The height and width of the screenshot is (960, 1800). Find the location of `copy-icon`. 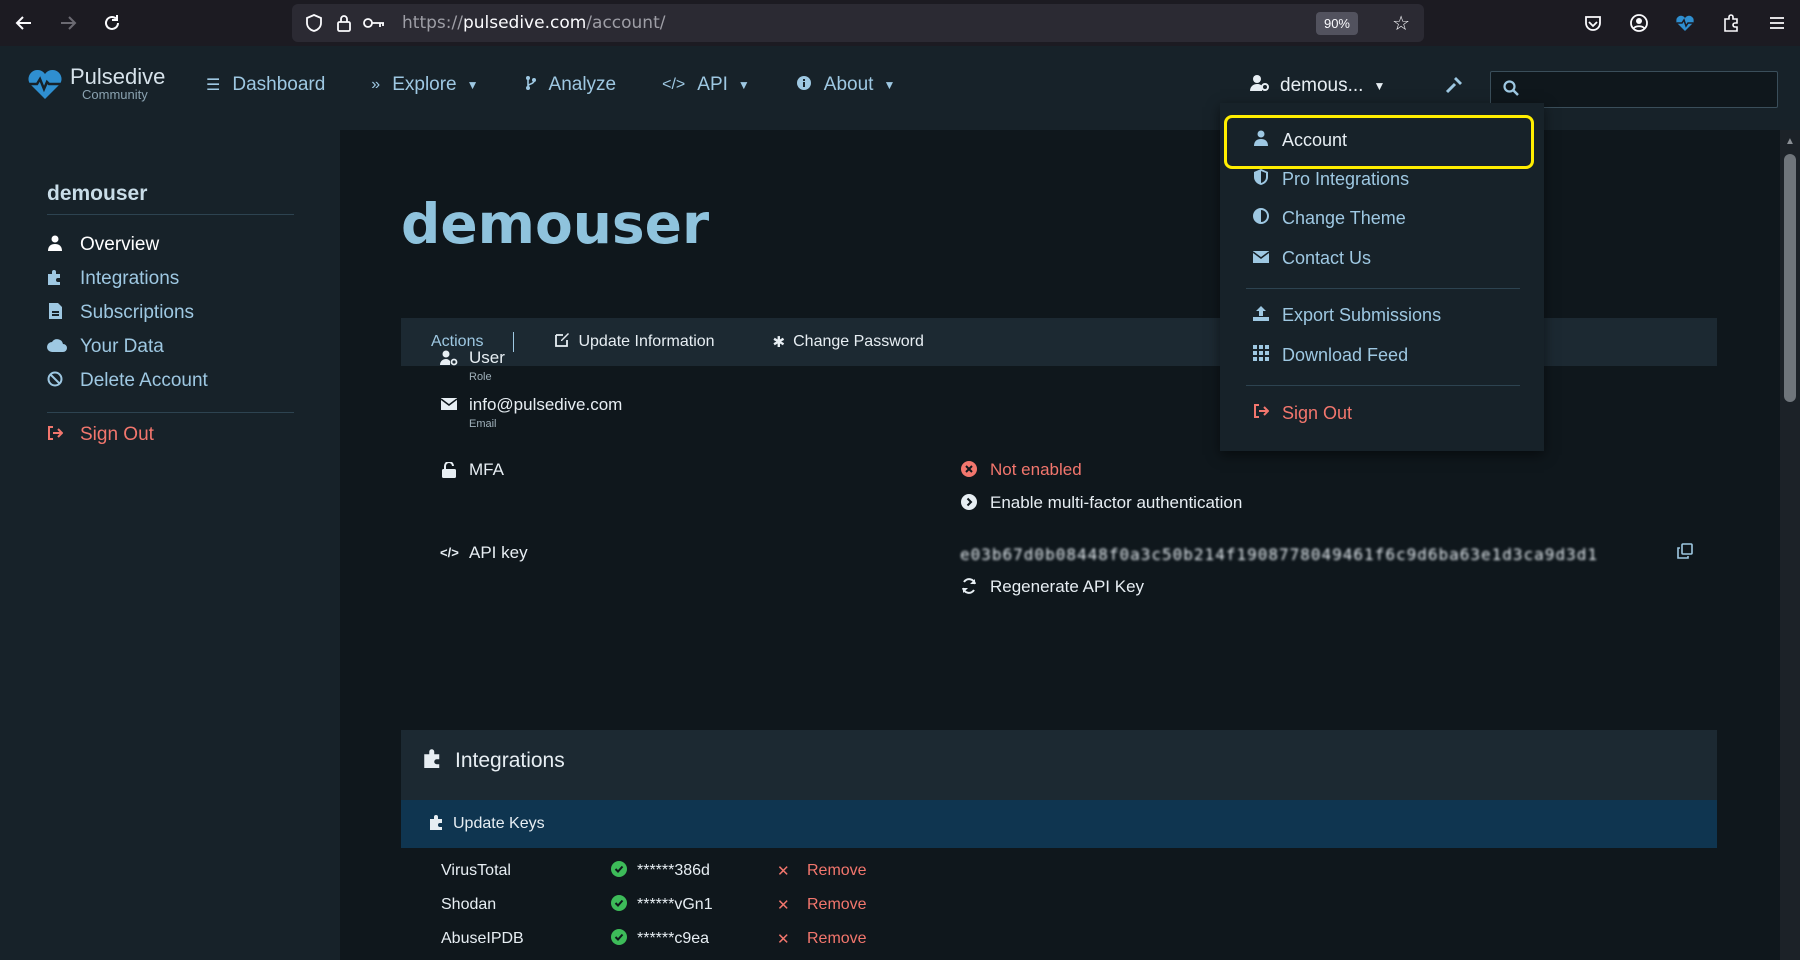

copy-icon is located at coordinates (1685, 553).